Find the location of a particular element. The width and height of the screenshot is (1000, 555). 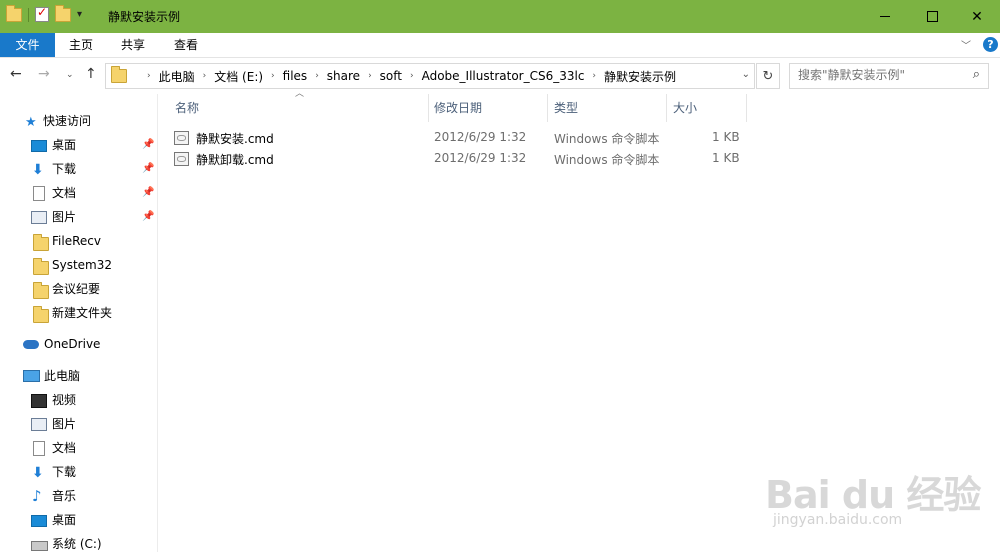

sidebar-item-this-pc: 此电脑 is located at coordinates (78, 376).